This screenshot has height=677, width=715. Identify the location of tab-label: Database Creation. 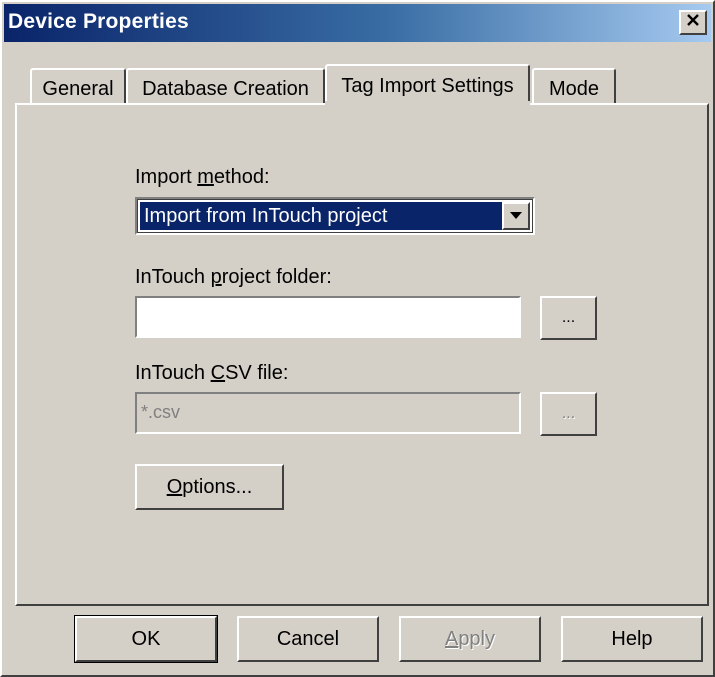
(225, 89).